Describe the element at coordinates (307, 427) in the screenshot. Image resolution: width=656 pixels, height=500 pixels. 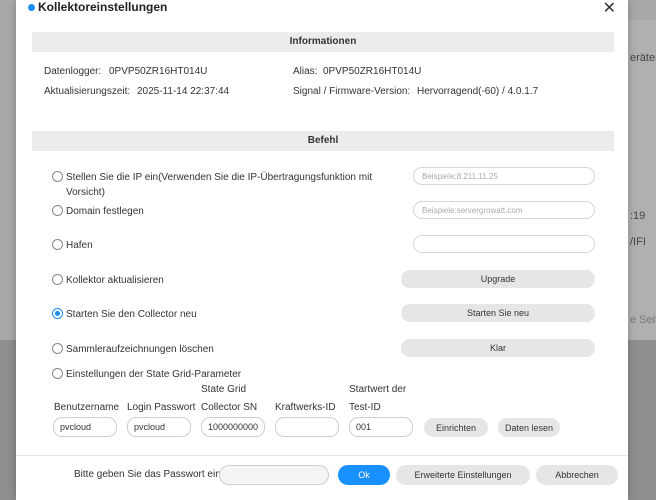
I see `plant-id-input` at that location.